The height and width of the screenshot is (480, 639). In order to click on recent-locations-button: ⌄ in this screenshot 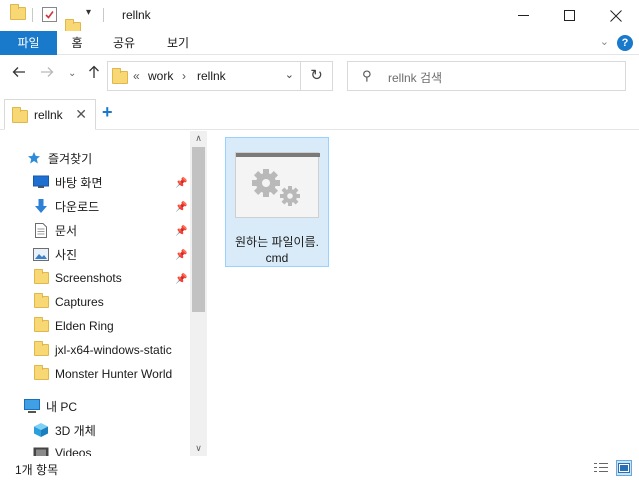, I will do `click(72, 73)`.